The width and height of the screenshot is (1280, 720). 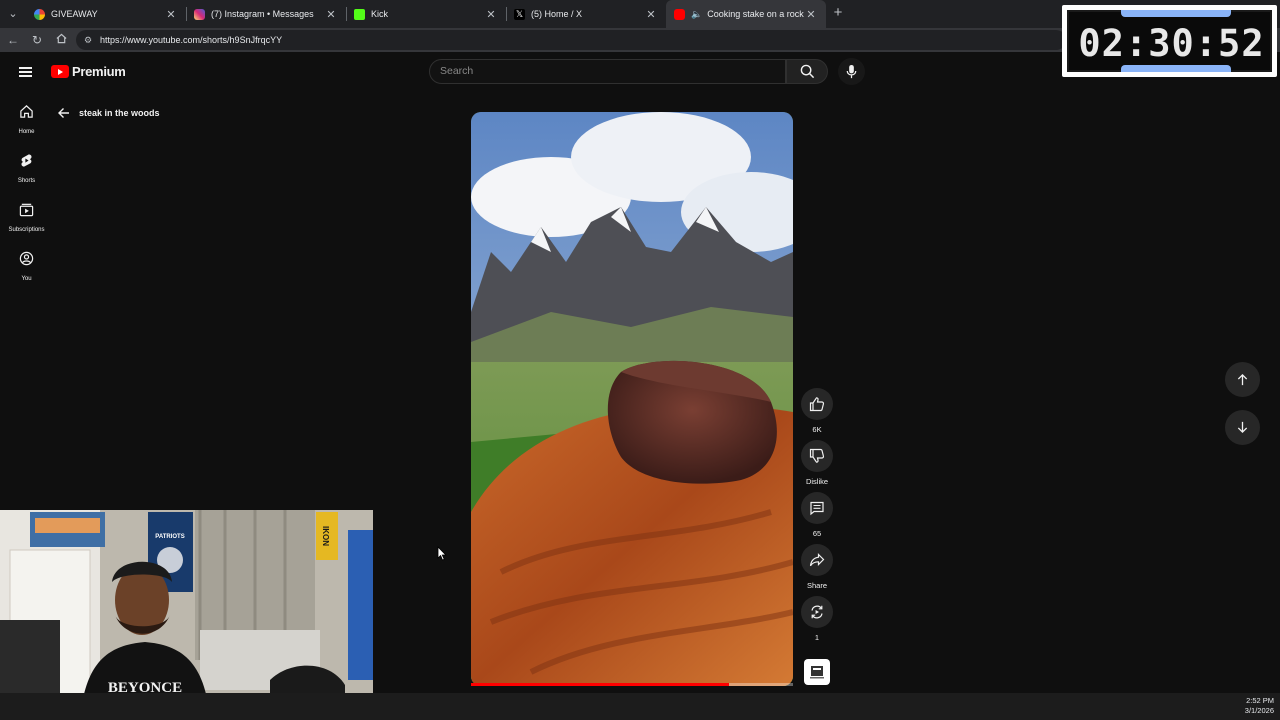 I want to click on arrow-up-icon, so click(x=1242, y=379).